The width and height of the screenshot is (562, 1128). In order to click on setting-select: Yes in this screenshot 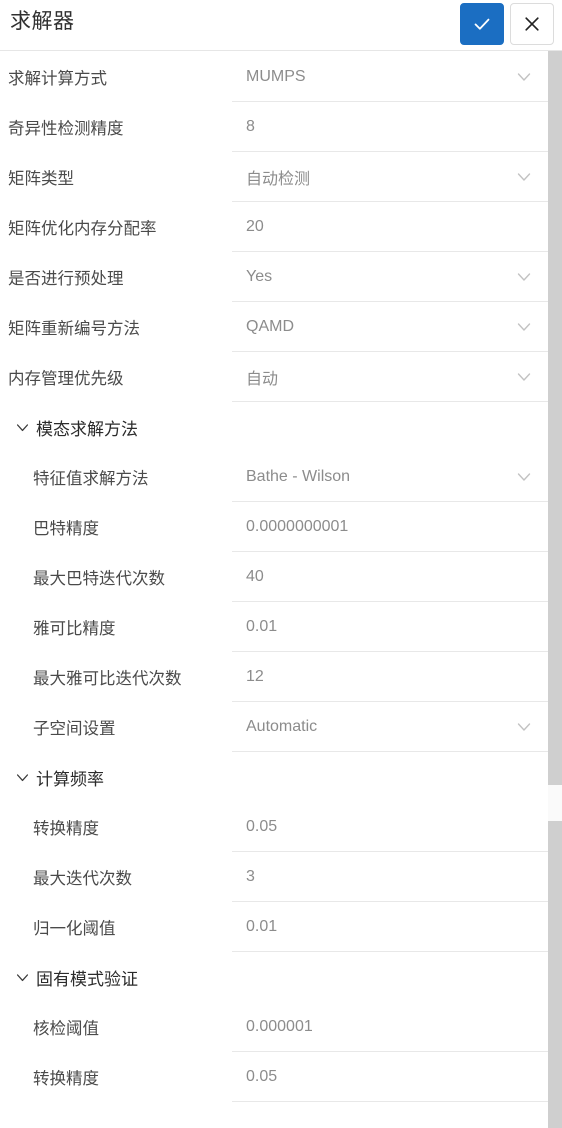, I will do `click(390, 277)`.